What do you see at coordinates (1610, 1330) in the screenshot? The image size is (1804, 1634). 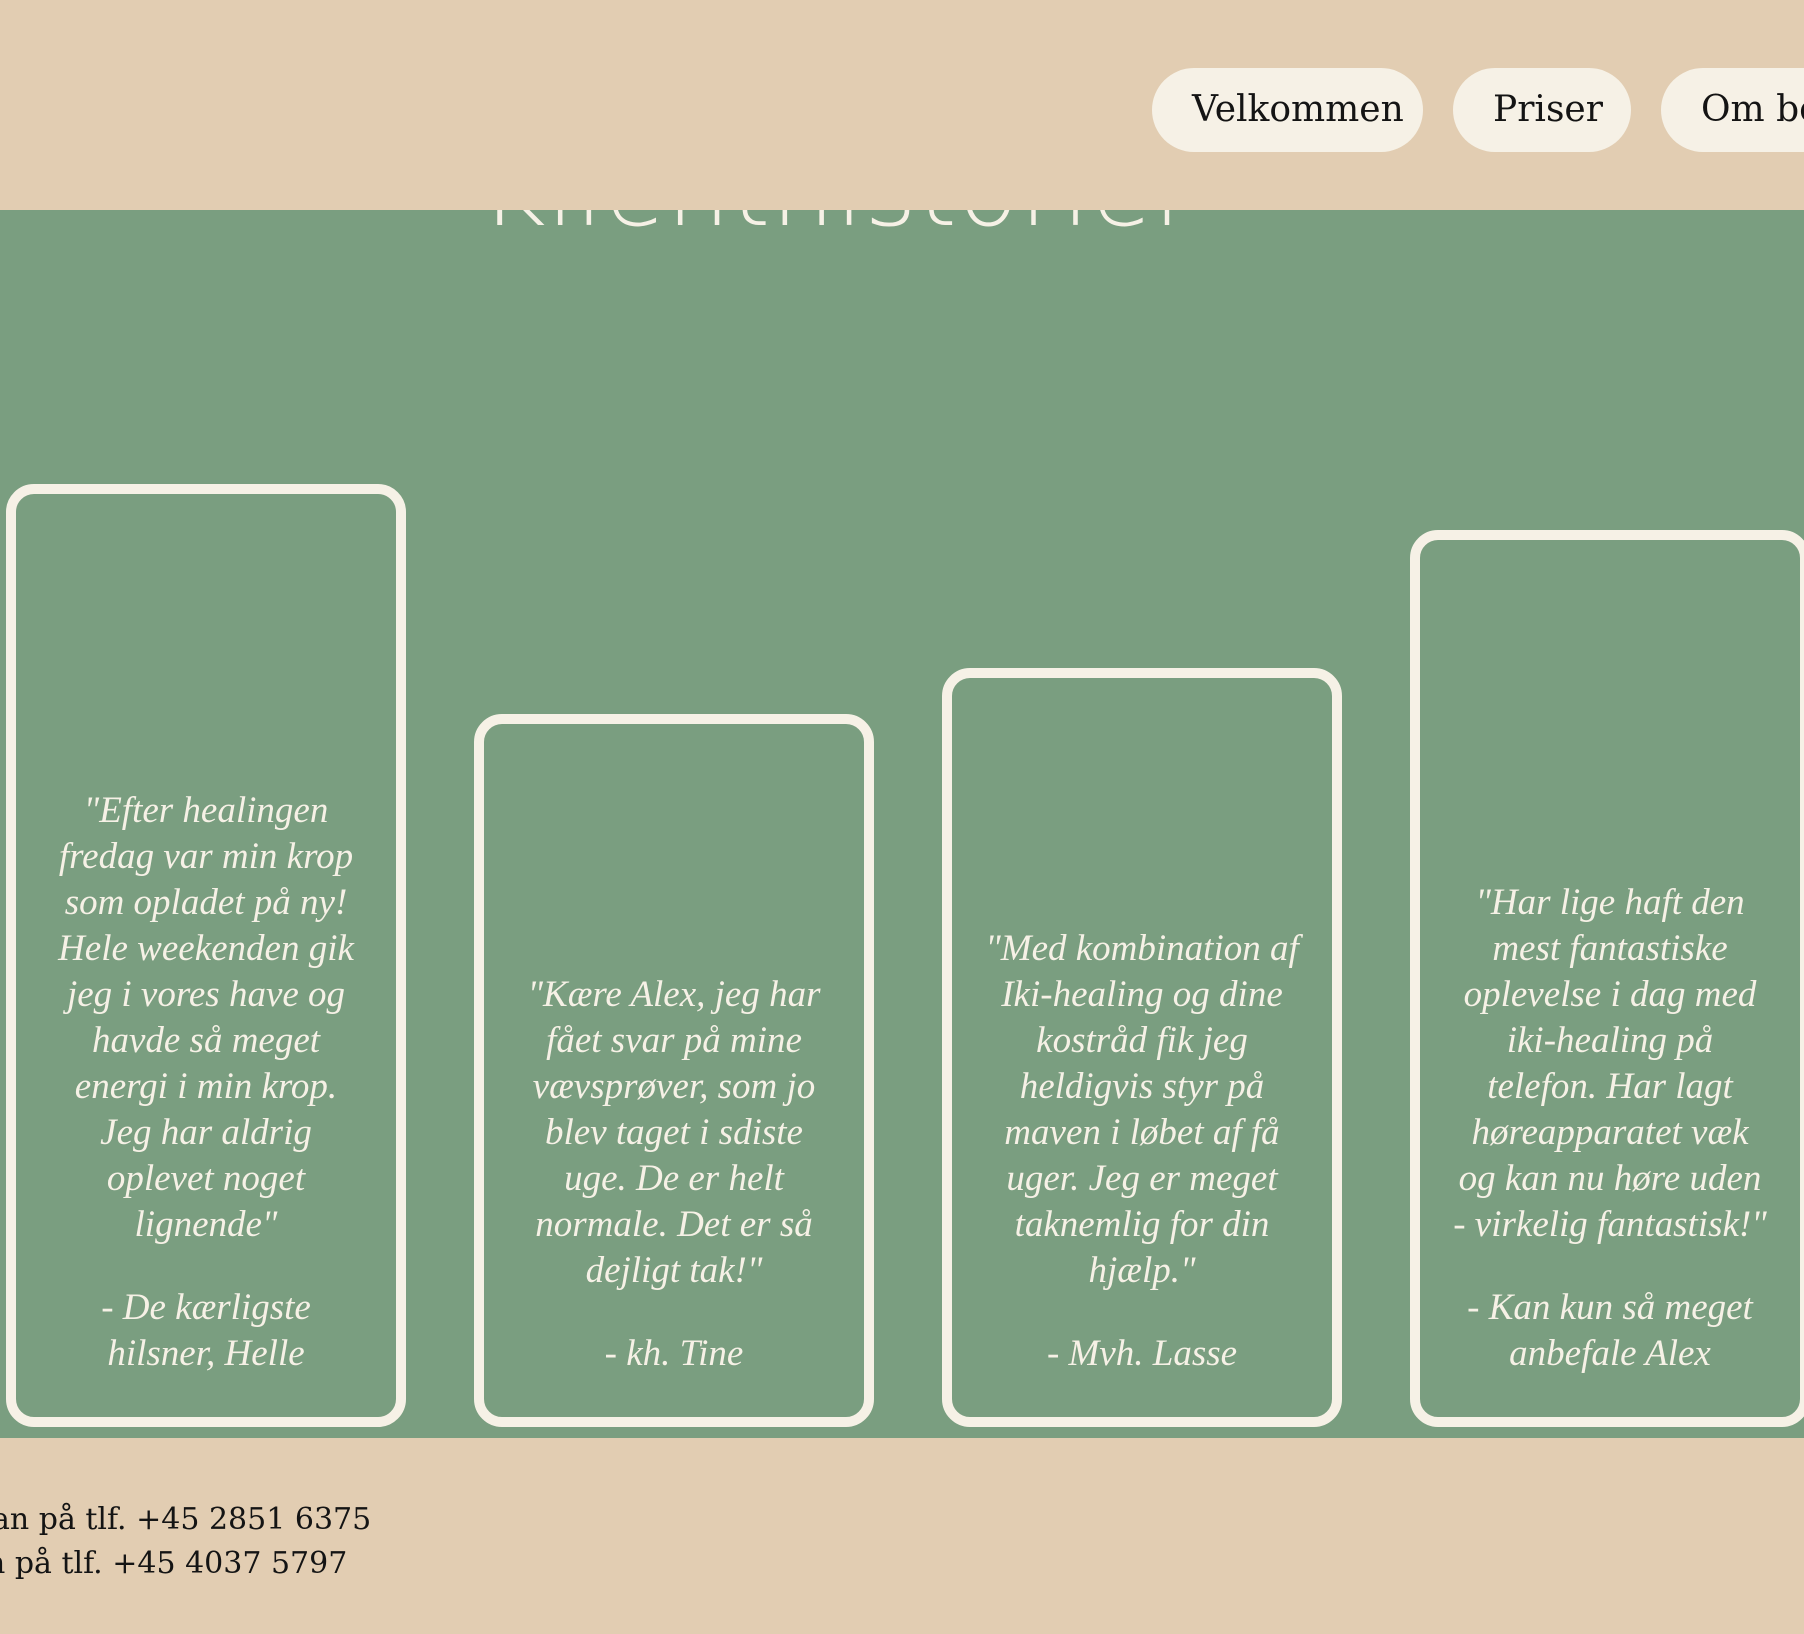 I see `testimonial-signature: - Kan kun så meget anbefale Alex` at bounding box center [1610, 1330].